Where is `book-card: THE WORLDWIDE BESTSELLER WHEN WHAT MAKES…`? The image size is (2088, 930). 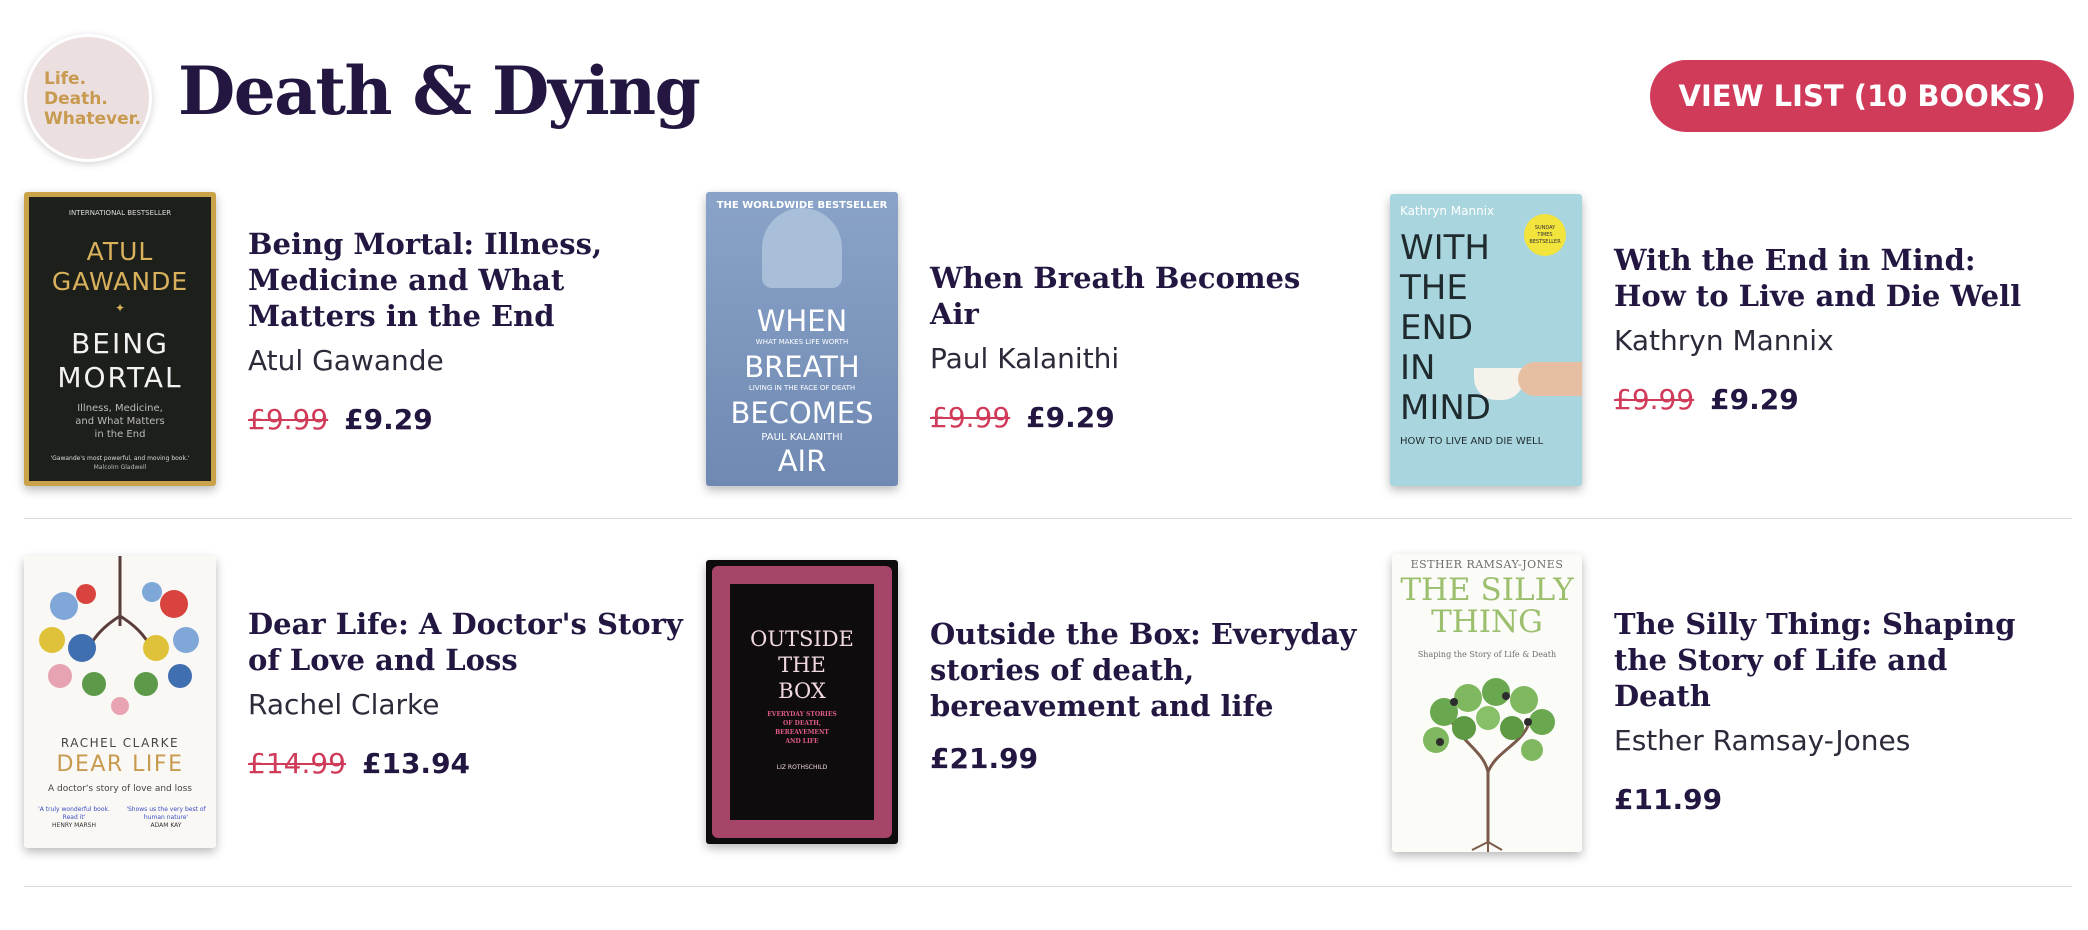 book-card: THE WORLDWIDE BESTSELLER WHEN WHAT MAKES… is located at coordinates (1031, 339).